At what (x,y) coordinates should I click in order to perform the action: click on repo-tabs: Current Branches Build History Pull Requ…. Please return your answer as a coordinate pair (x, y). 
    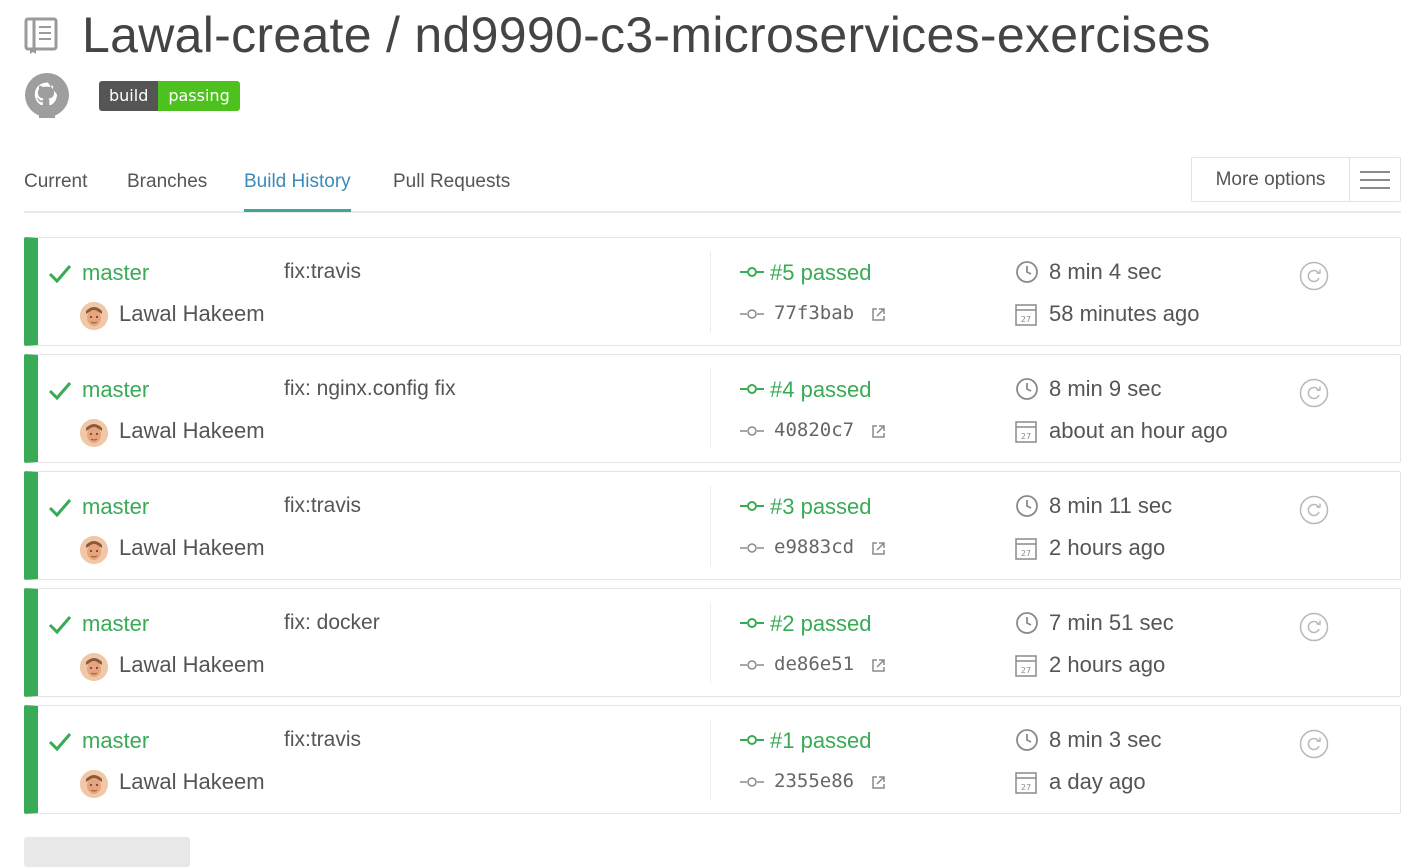
    Looking at the image, I should click on (712, 185).